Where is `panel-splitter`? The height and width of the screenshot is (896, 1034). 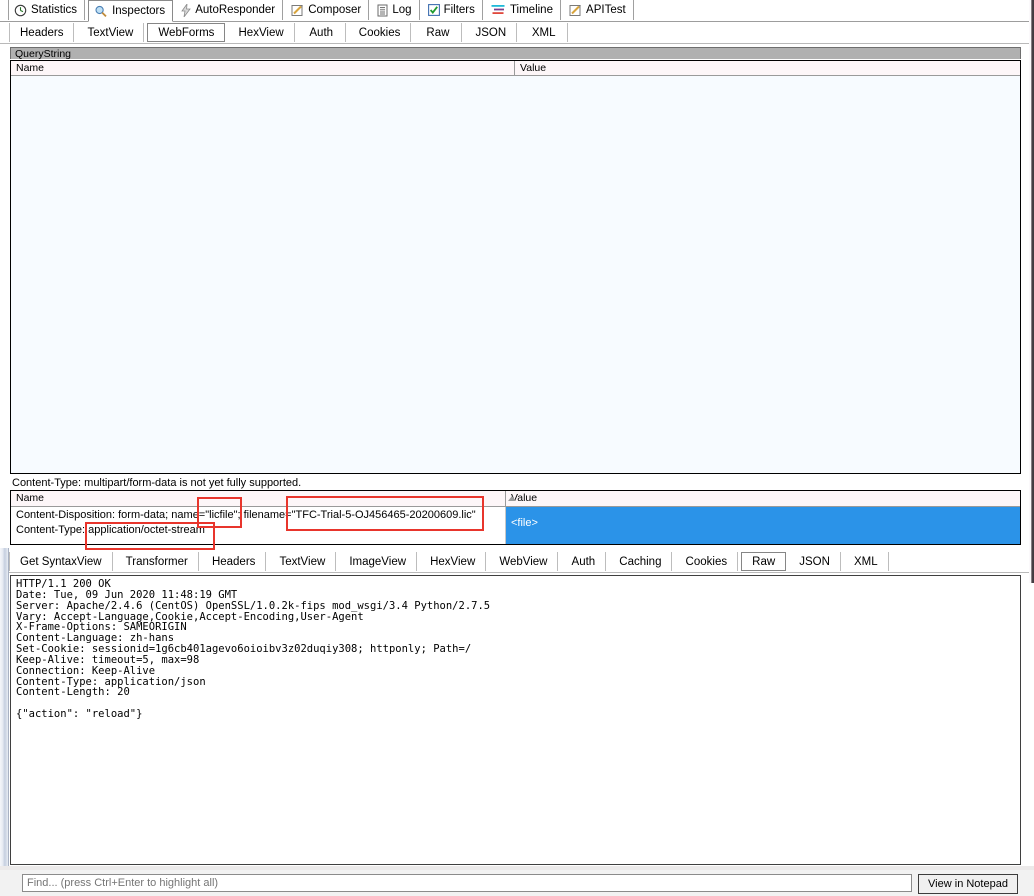 panel-splitter is located at coordinates (4, 713).